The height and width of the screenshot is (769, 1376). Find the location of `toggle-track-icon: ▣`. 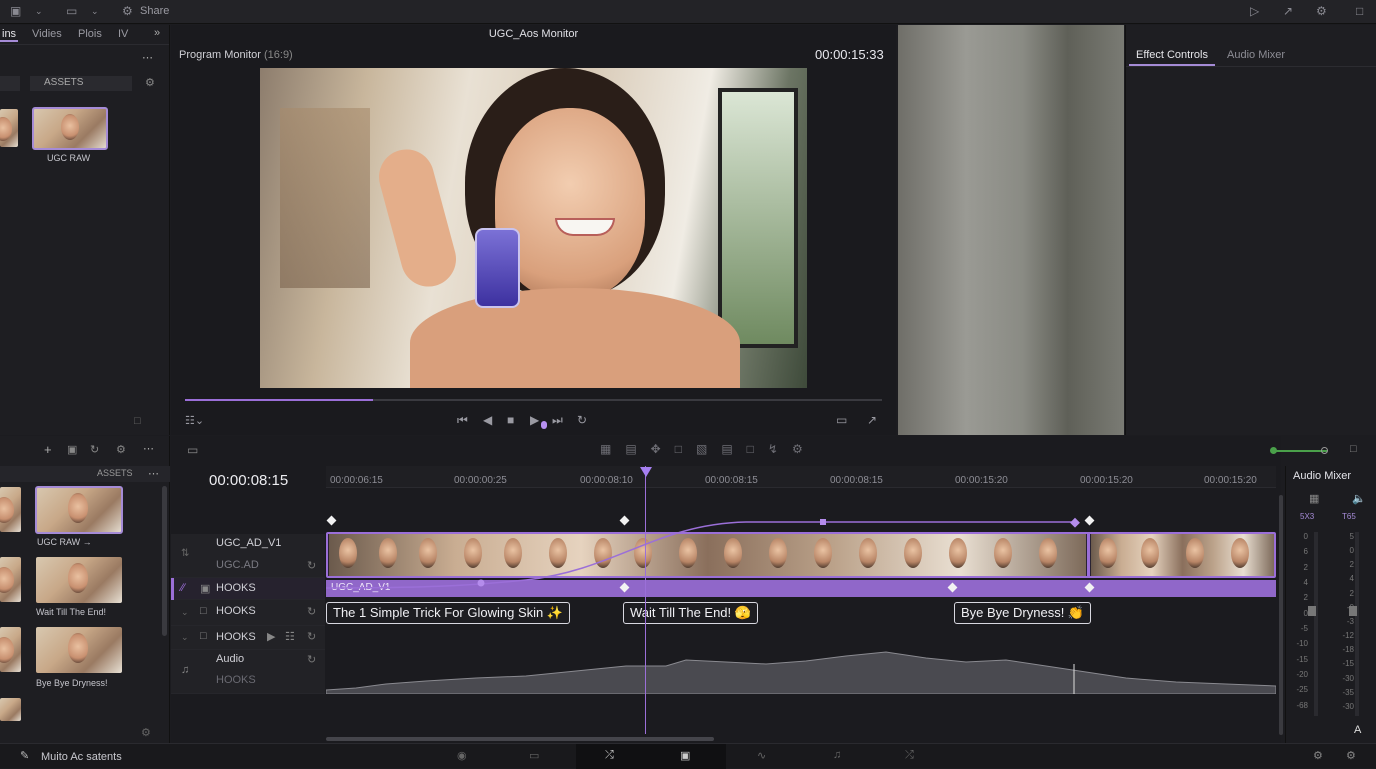

toggle-track-icon: ▣ is located at coordinates (205, 588).